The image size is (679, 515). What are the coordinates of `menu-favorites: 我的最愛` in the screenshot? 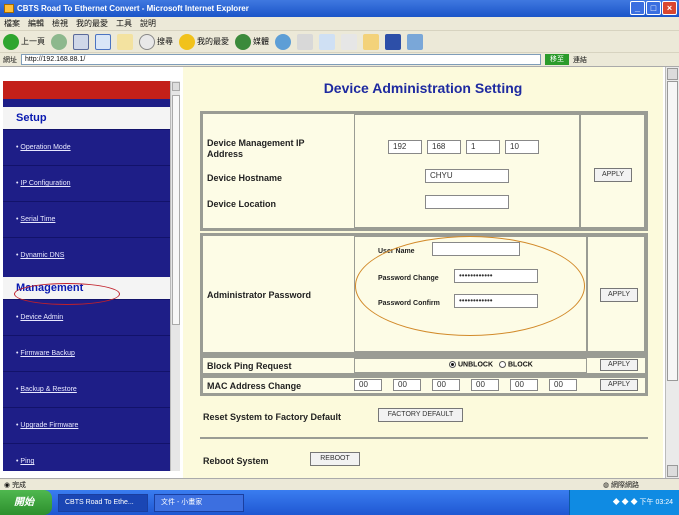 It's located at (92, 23).